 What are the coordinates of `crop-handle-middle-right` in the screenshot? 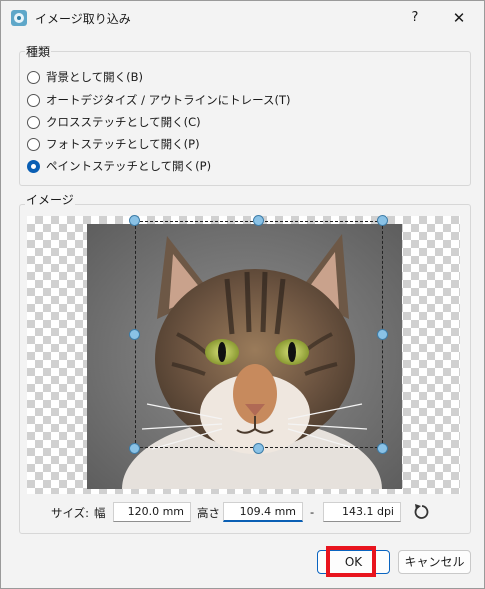 It's located at (382, 334).